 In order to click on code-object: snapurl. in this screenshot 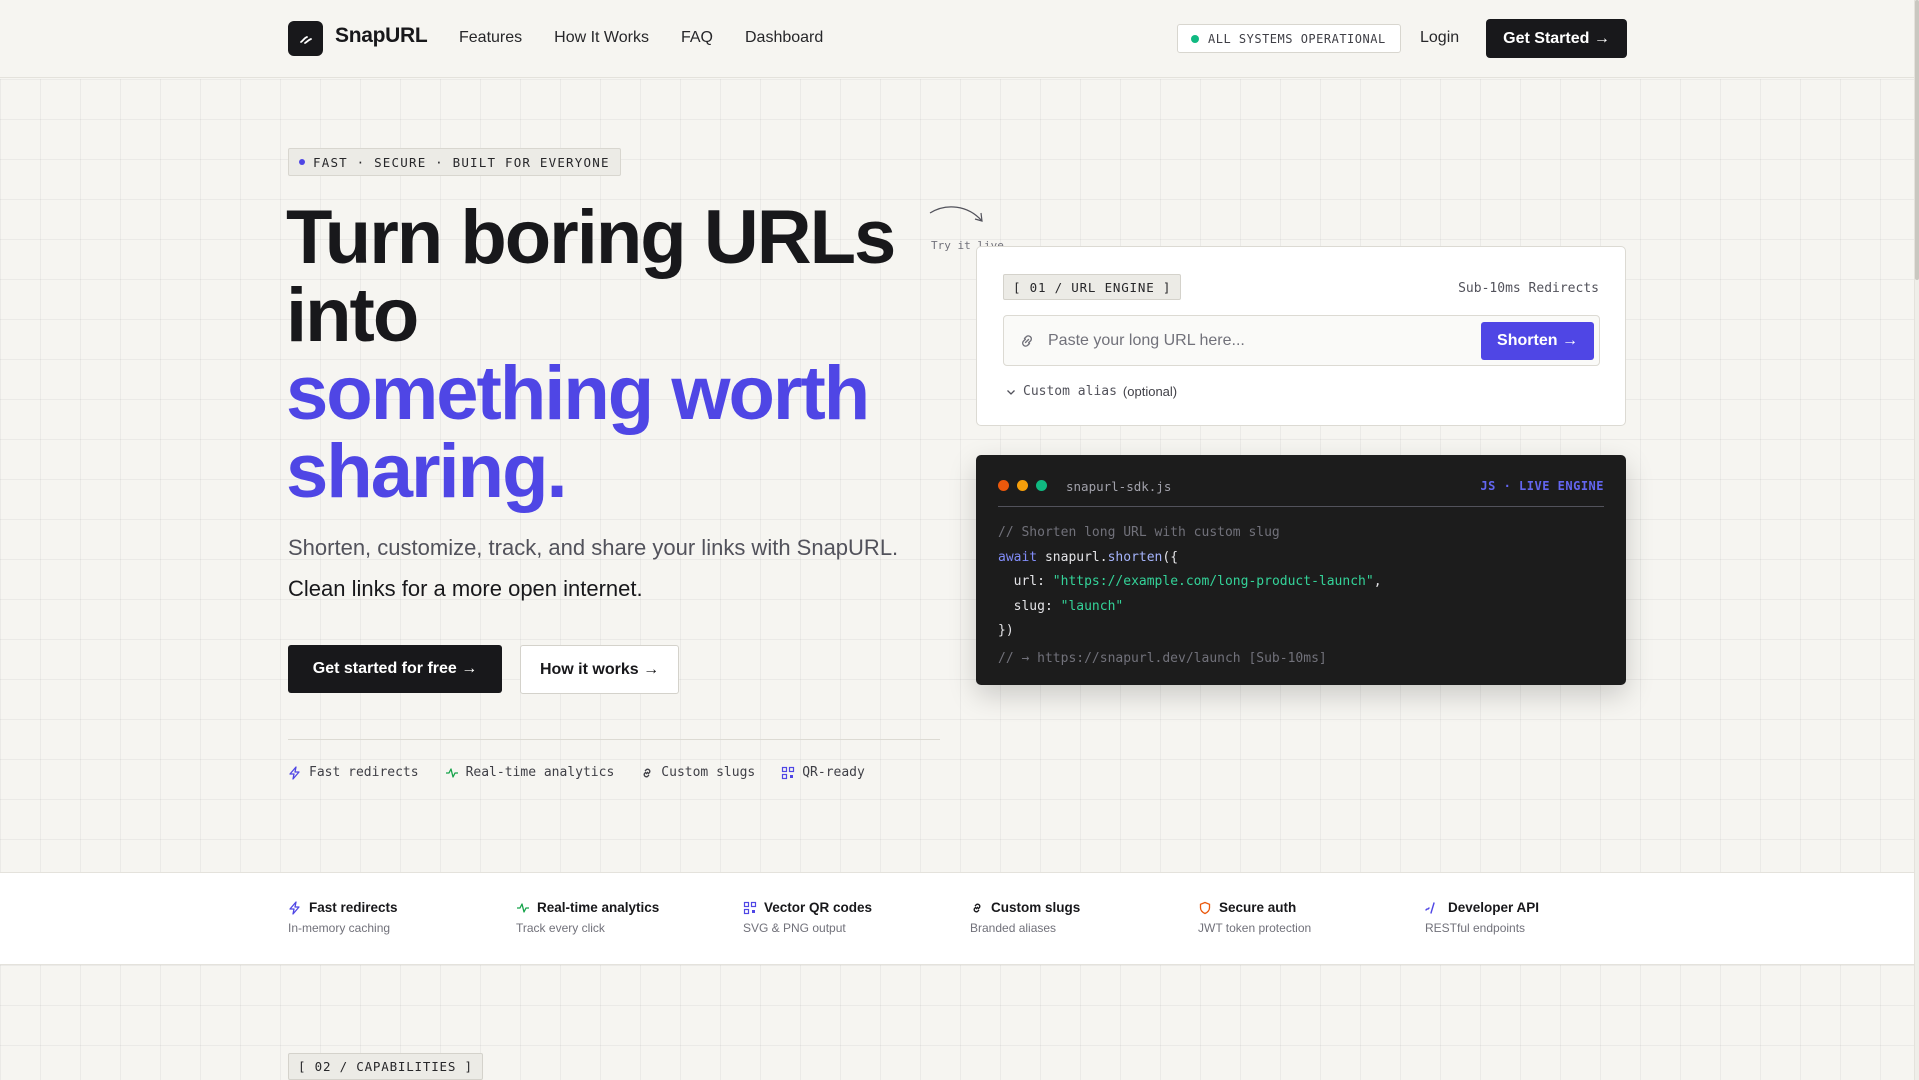, I will do `click(1072, 557)`.